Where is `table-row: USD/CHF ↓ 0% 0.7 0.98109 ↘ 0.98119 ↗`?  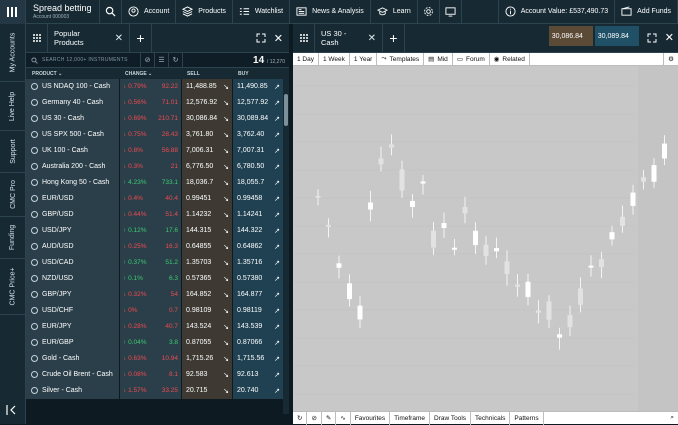 table-row: USD/CHF ↓ 0% 0.7 0.98109 ↘ 0.98119 ↗ is located at coordinates (154, 310).